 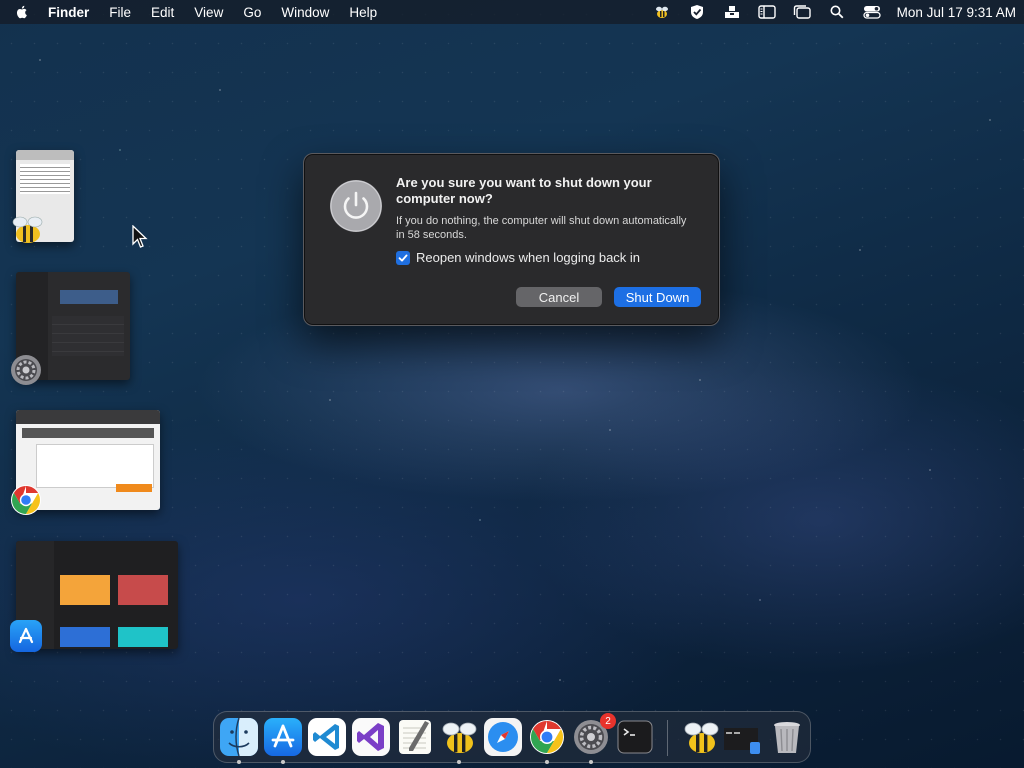 I want to click on checkmark-icon, so click(x=403, y=257).